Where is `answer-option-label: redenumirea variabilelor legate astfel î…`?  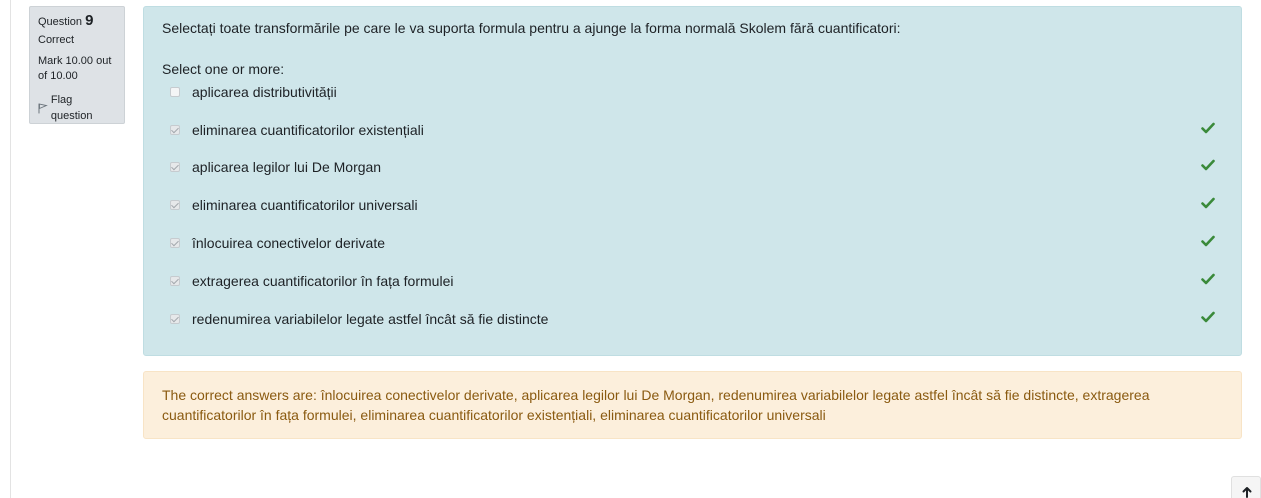
answer-option-label: redenumirea variabilelor legate astfel î… is located at coordinates (370, 319).